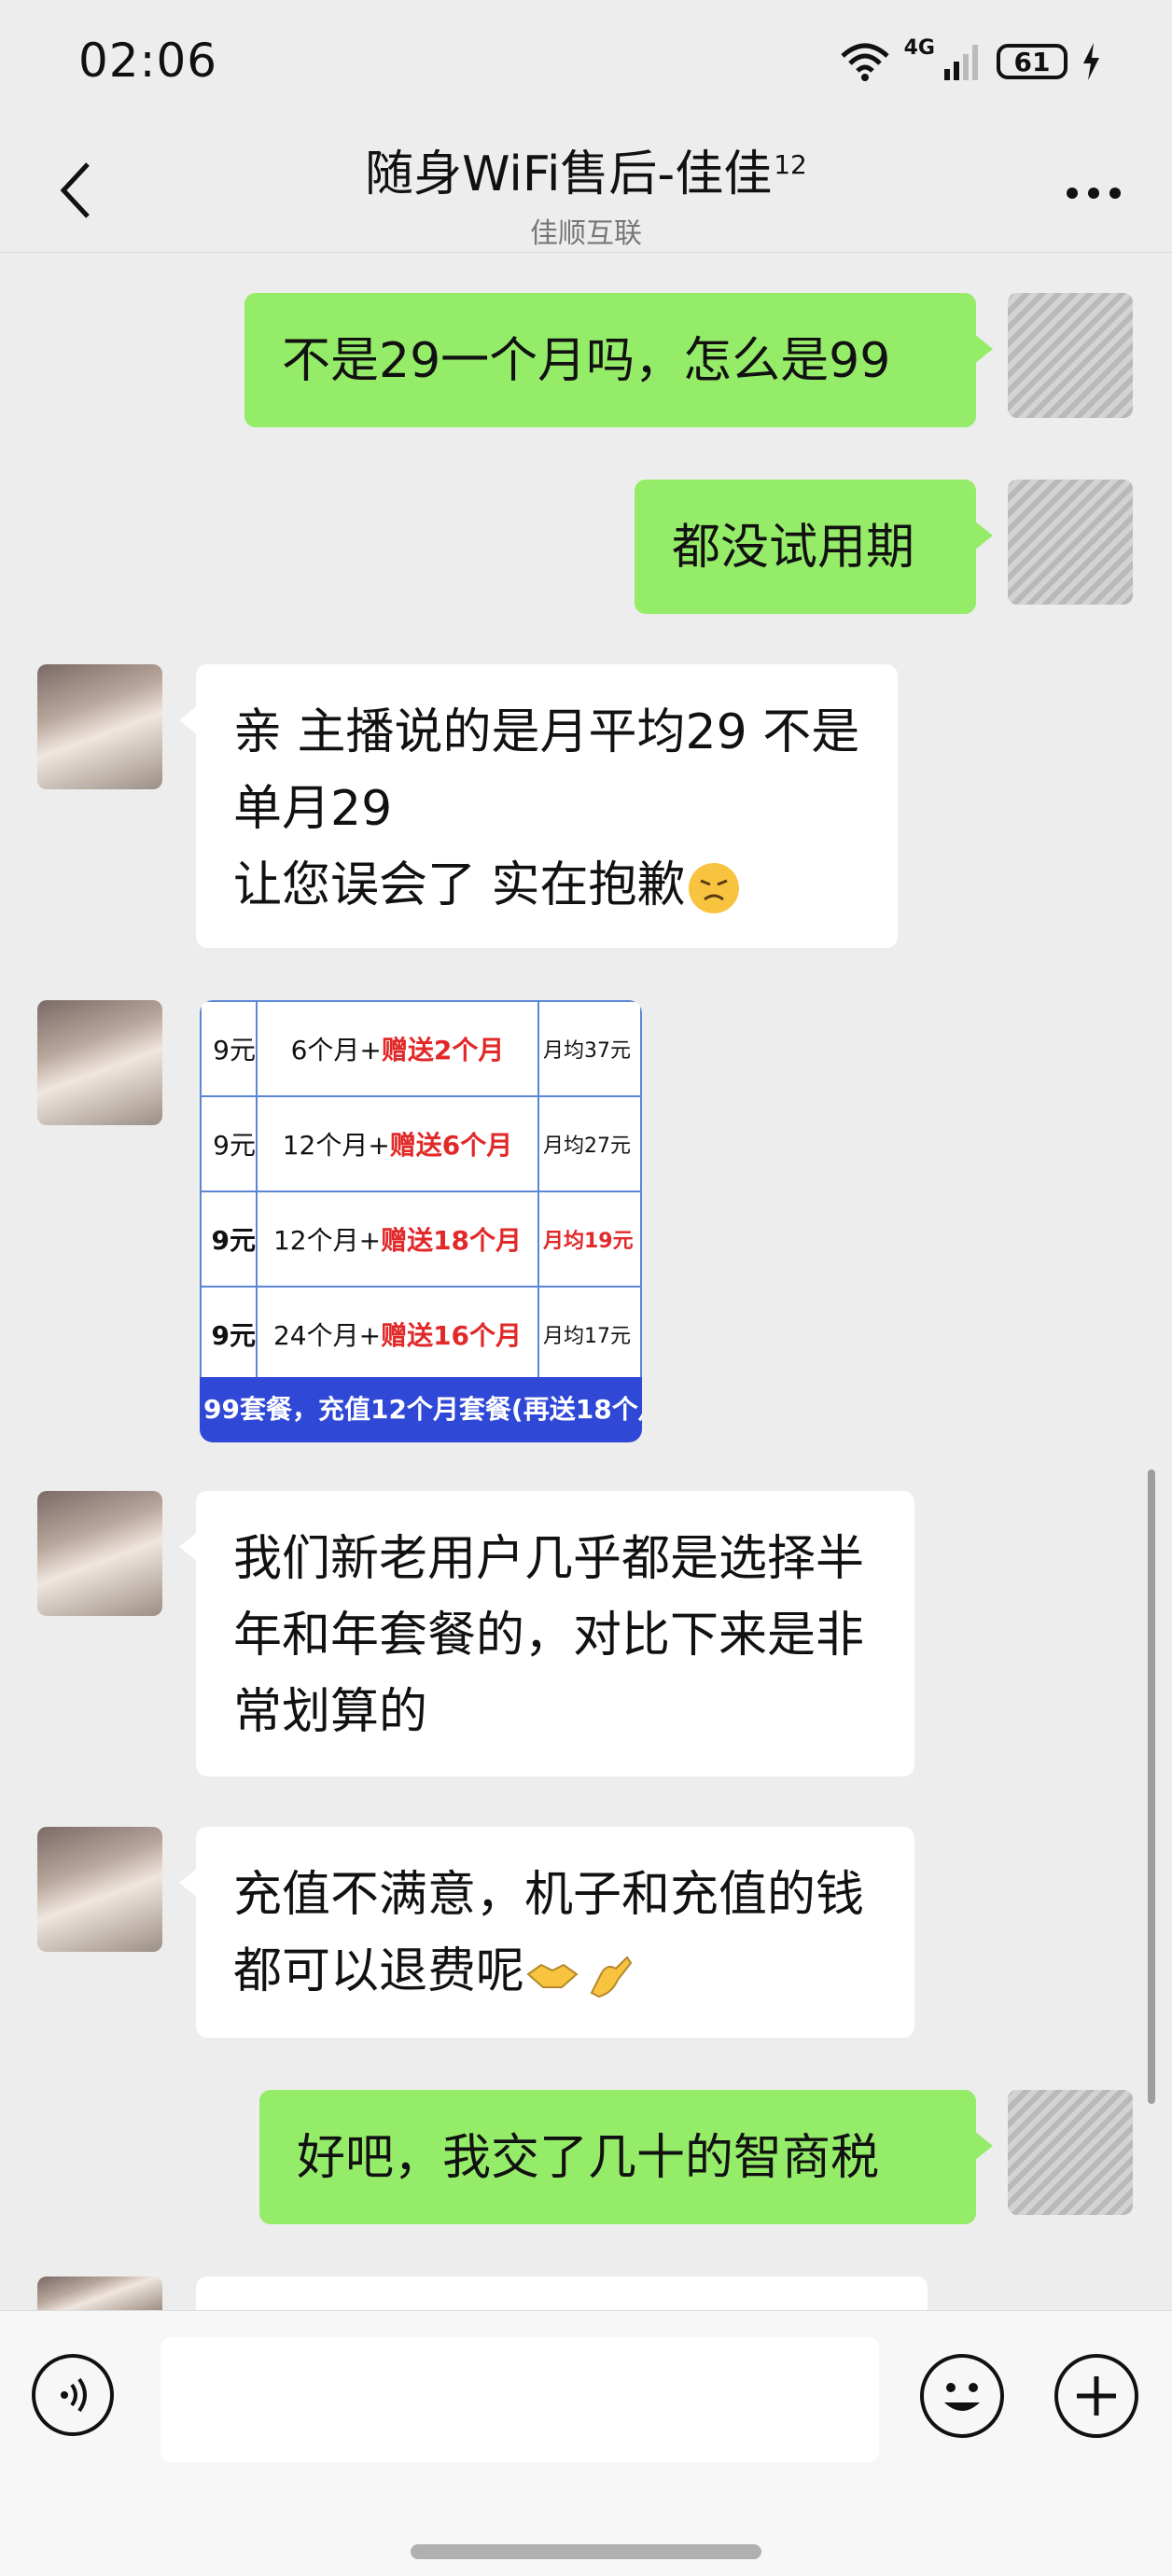  I want to click on message-text: 都没试用期, so click(793, 548).